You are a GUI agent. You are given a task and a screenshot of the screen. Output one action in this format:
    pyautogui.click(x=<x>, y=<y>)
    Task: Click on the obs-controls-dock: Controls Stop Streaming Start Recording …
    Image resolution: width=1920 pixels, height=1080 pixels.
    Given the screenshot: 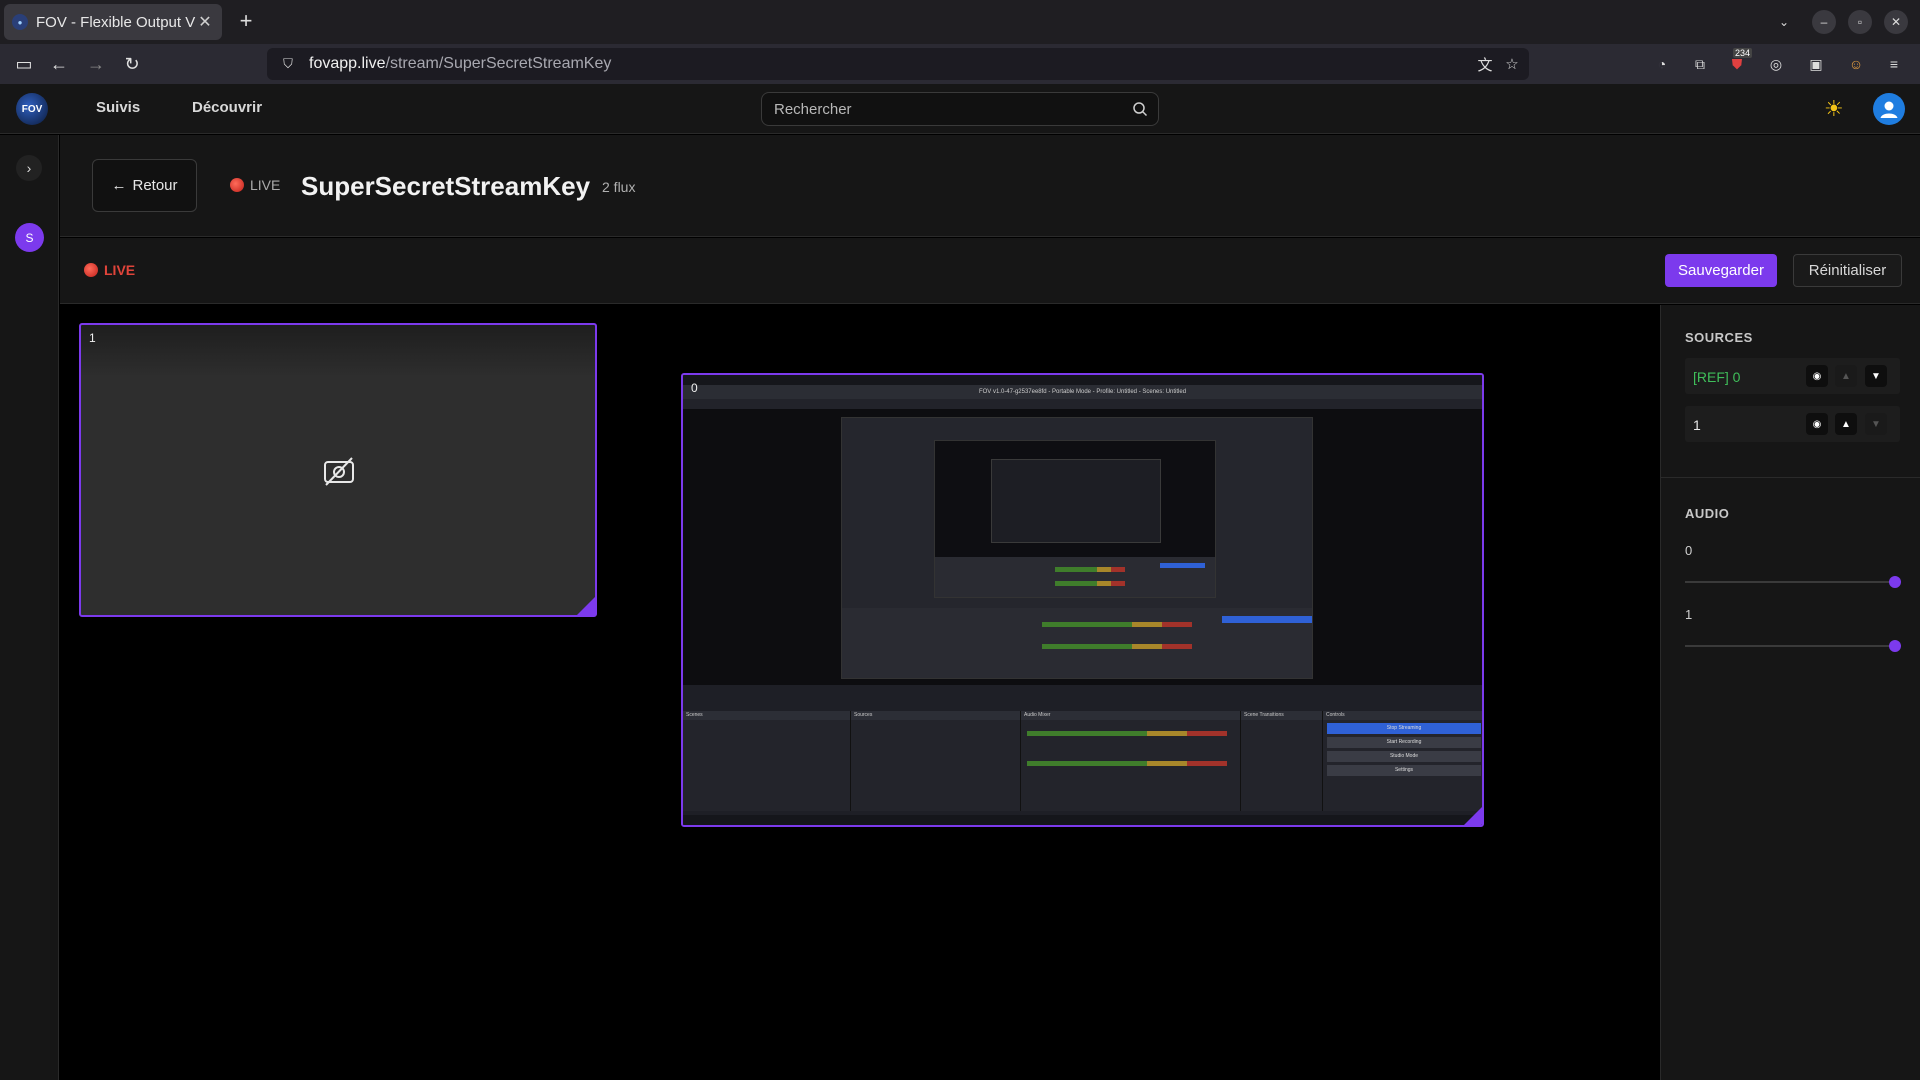 What is the action you would take?
    pyautogui.click(x=1402, y=761)
    